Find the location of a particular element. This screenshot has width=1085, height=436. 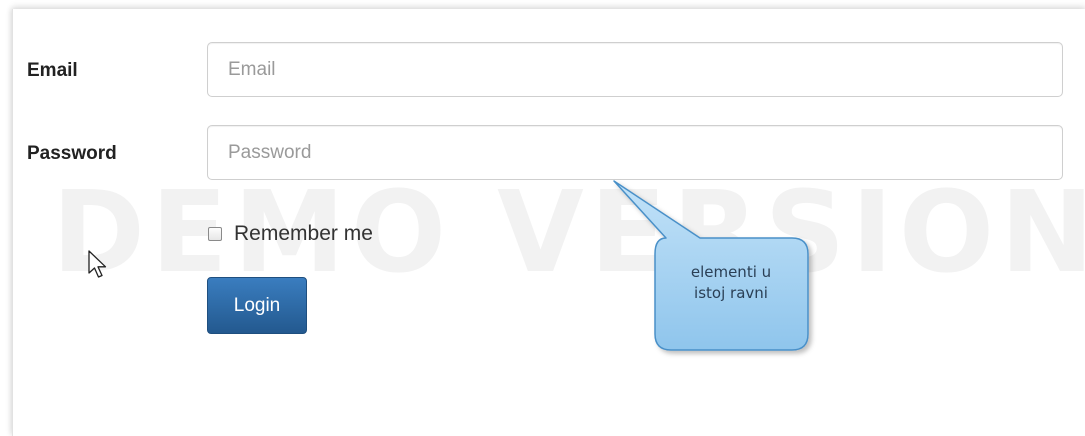

password-field is located at coordinates (635, 152).